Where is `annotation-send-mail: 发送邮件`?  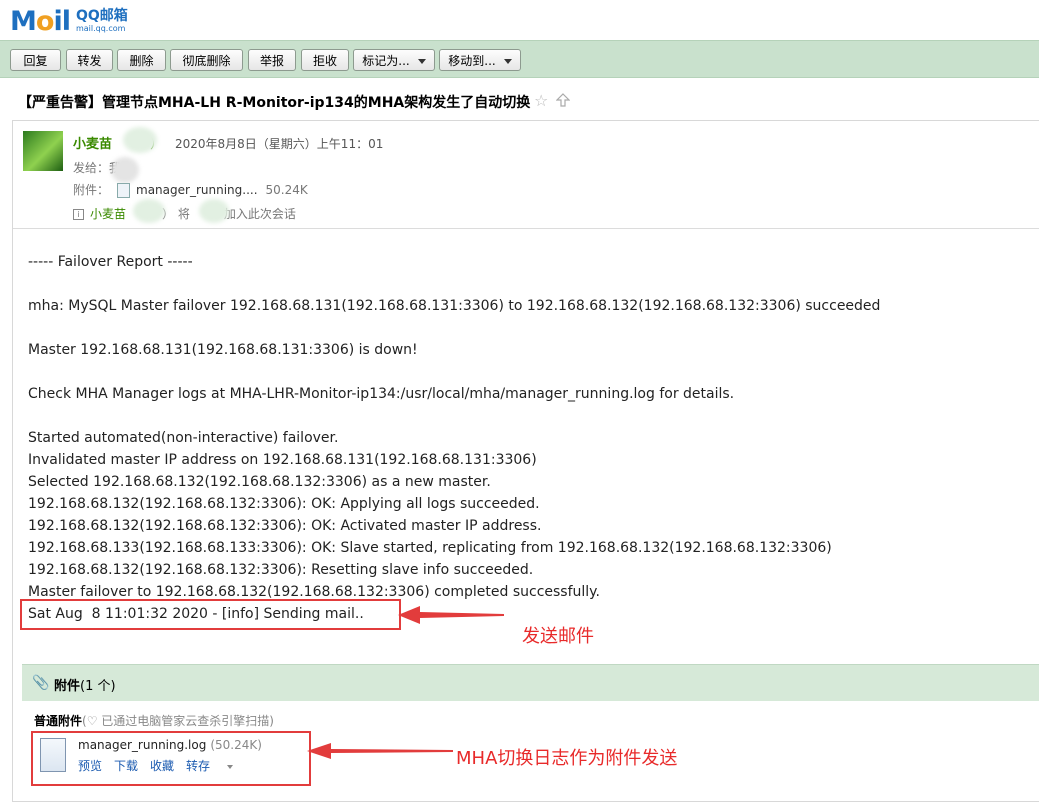
annotation-send-mail: 发送邮件 is located at coordinates (558, 636).